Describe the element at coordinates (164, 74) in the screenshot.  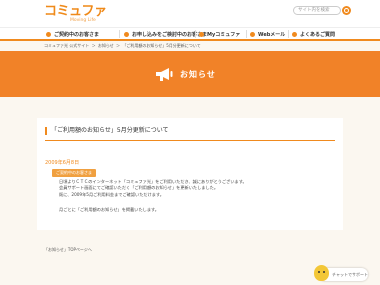
I see `megaphone-icon` at that location.